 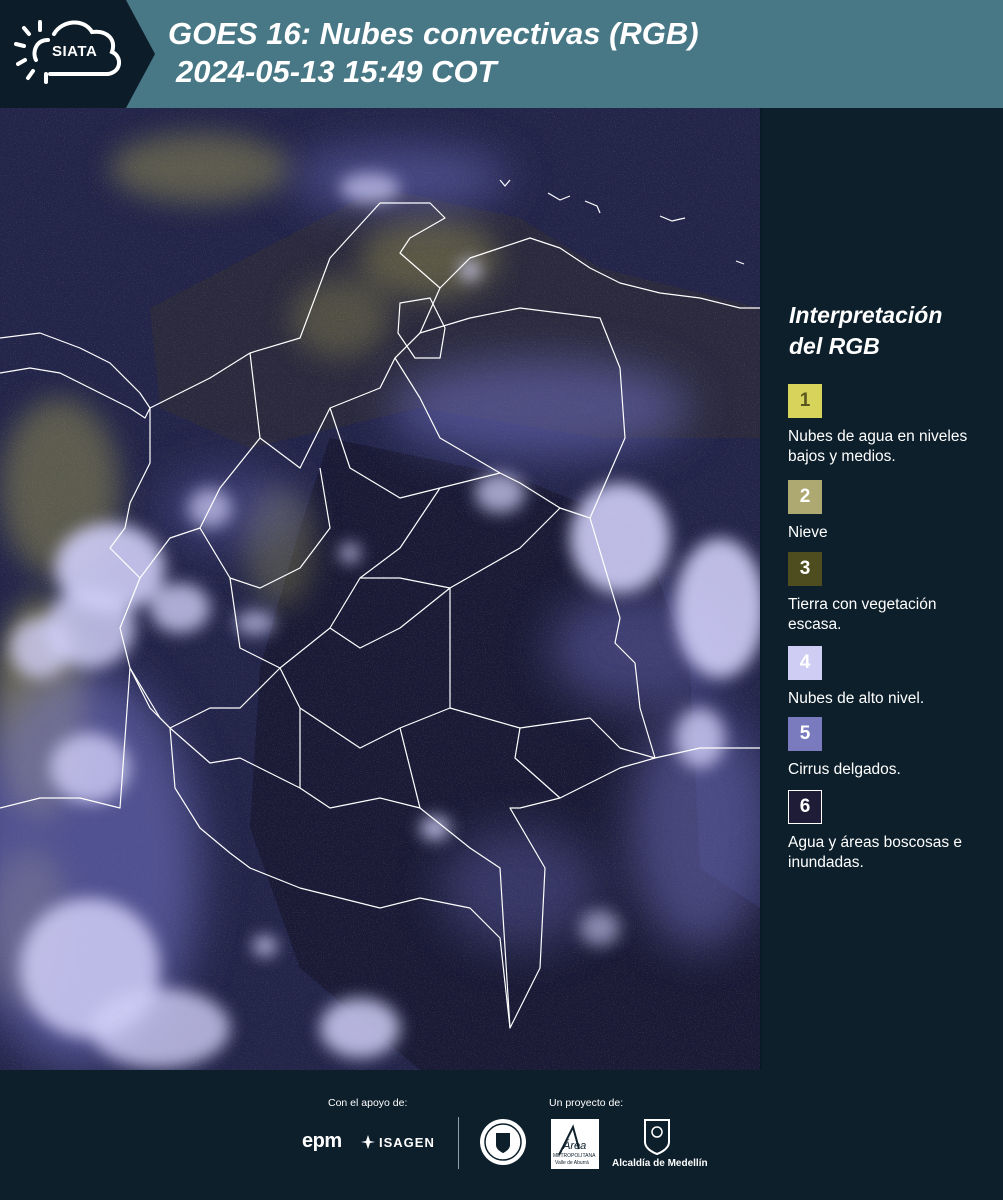 I want to click on legend-title-line1: Interpretación, so click(x=866, y=315).